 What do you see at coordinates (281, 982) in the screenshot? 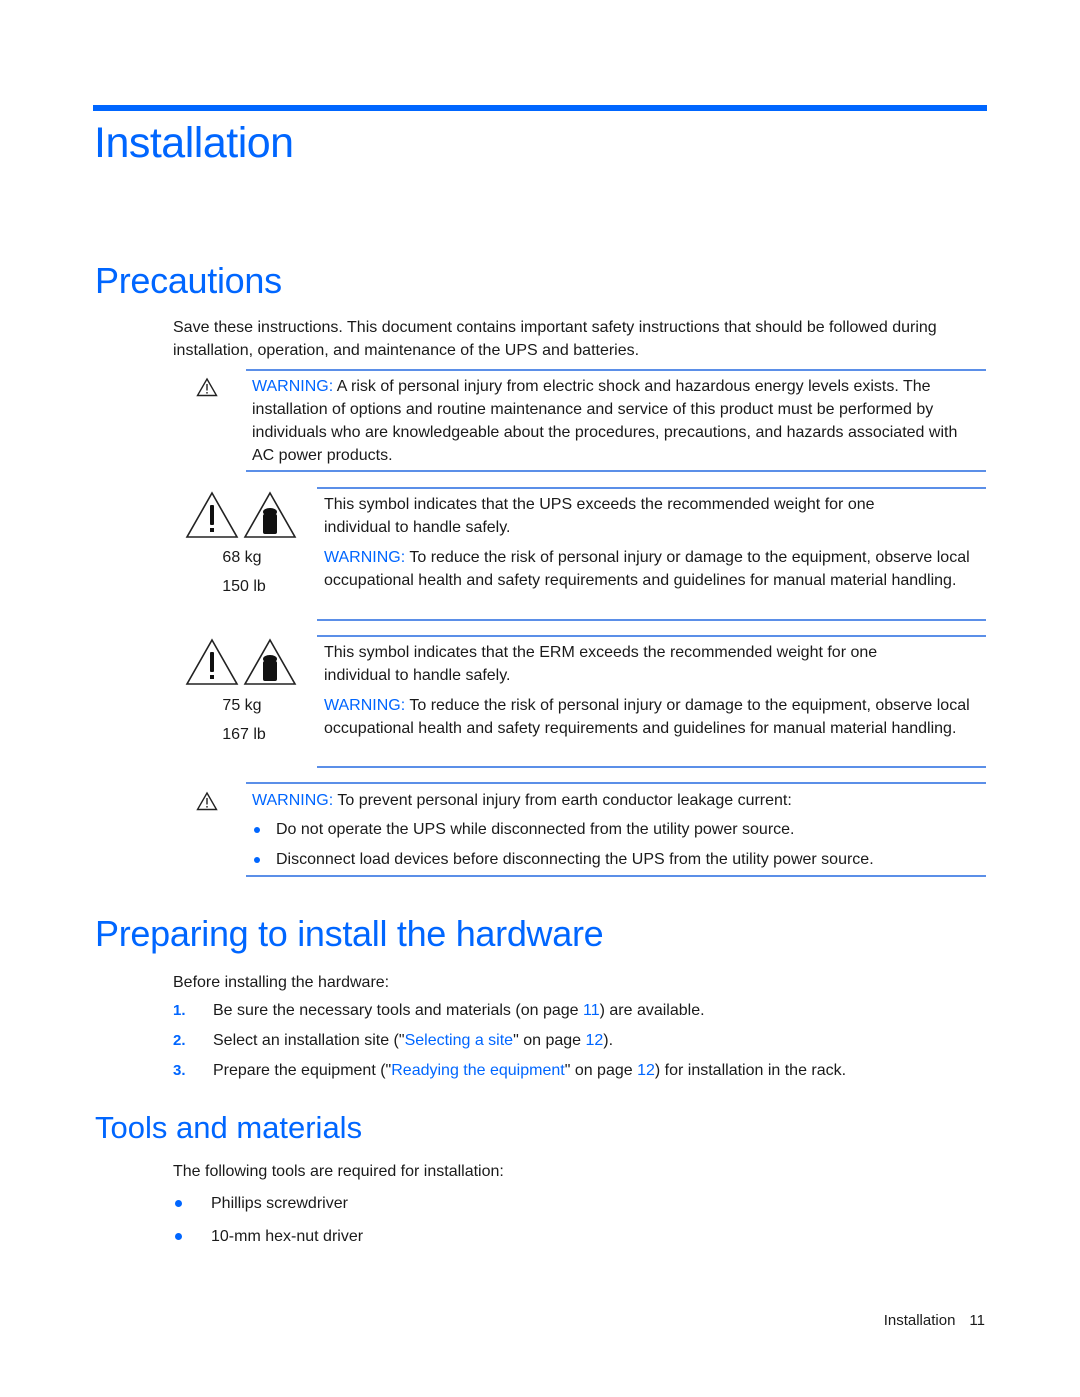
I see `preparing-intro: Before installing the hardware:` at bounding box center [281, 982].